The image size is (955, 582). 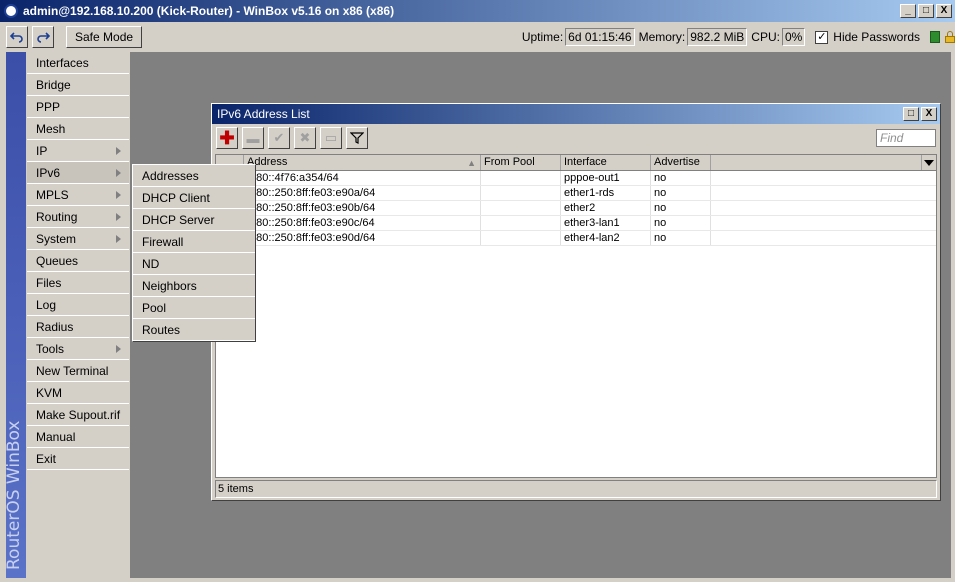 I want to click on sort-ascending-icon: ▲, so click(x=471, y=163).